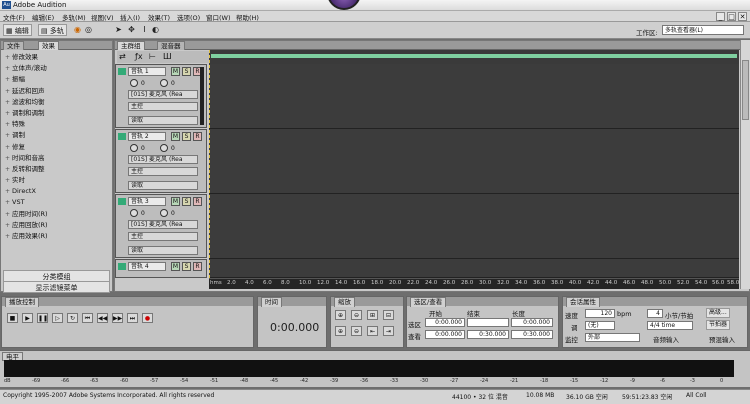 This screenshot has width=750, height=404. Describe the element at coordinates (17, 30) in the screenshot. I see `edit-view-button: ▦ 编辑` at that location.